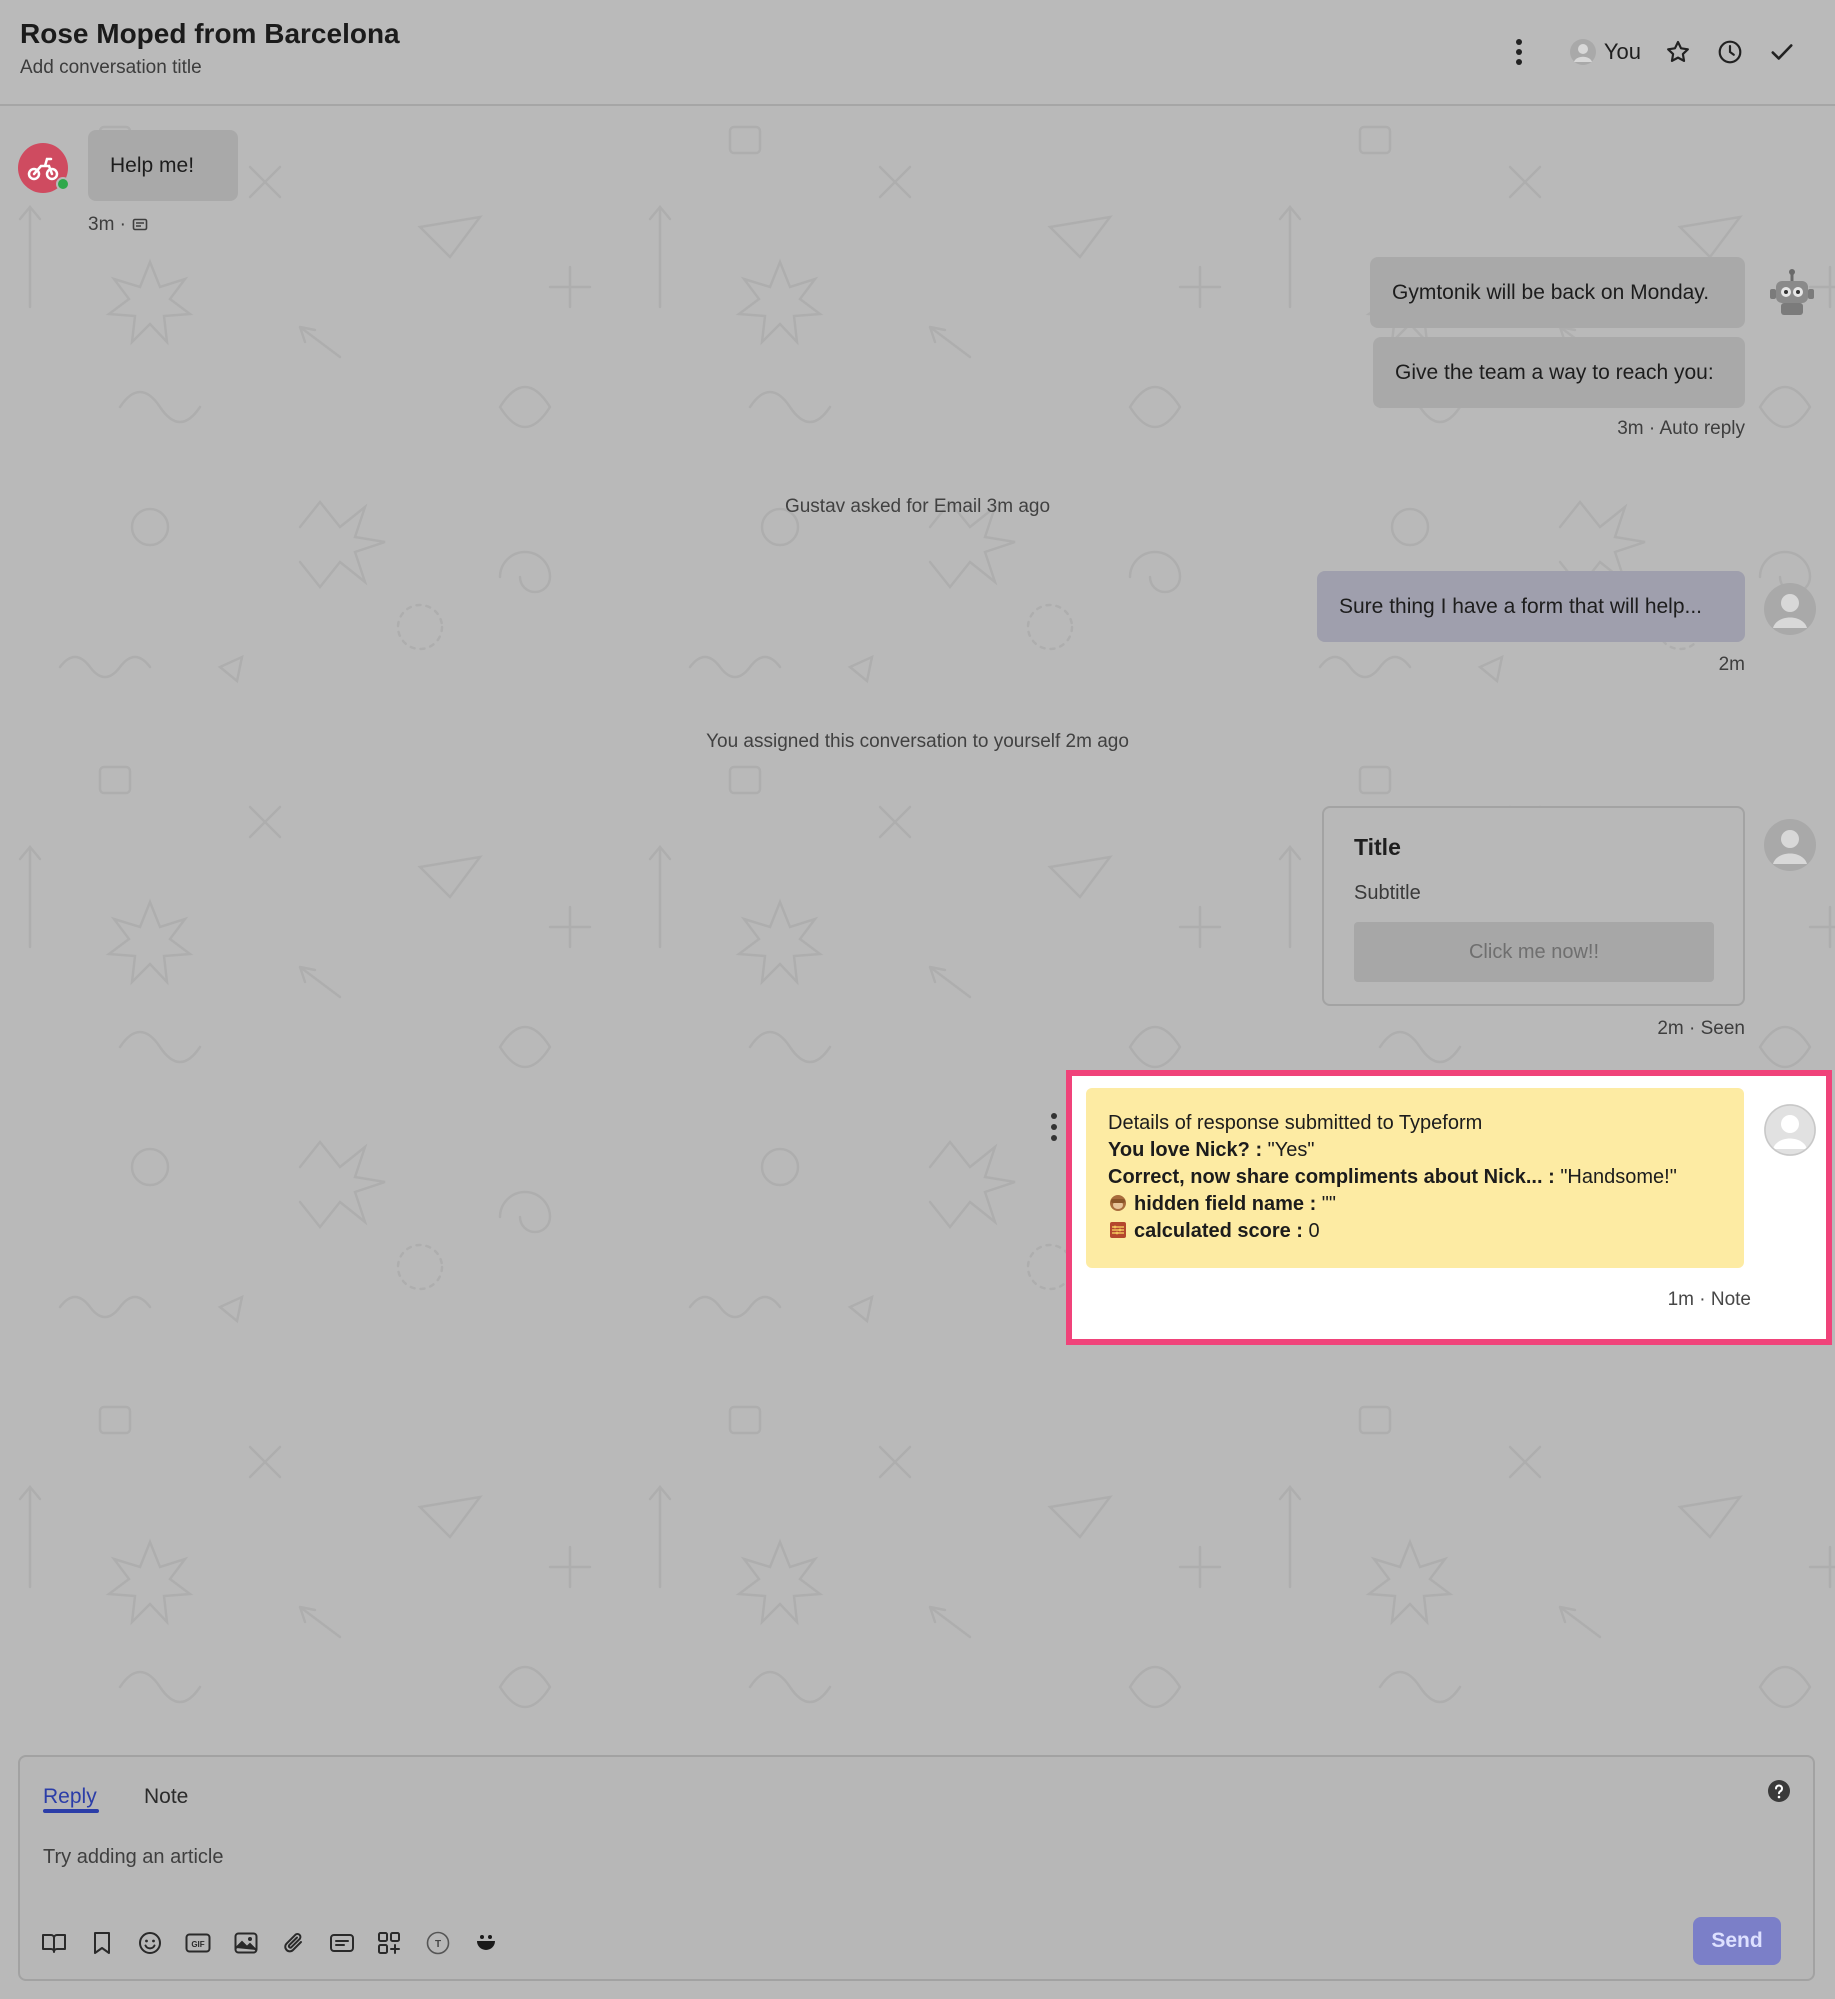 Image resolution: width=1835 pixels, height=1999 pixels. I want to click on see-no-evil-monkey-icon, so click(1118, 1203).